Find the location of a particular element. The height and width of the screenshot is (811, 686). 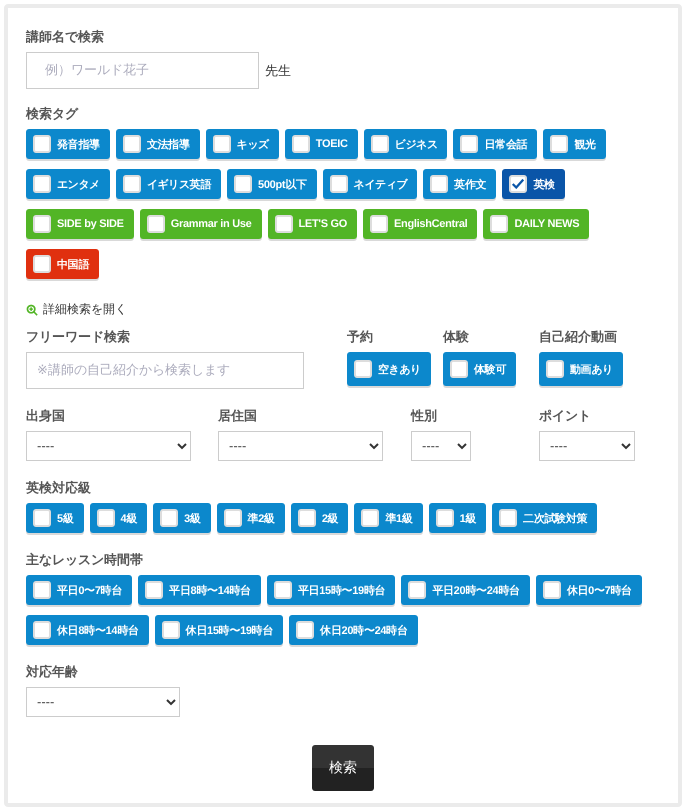

option-checkbox: 平日15時〜19時台 is located at coordinates (331, 590).